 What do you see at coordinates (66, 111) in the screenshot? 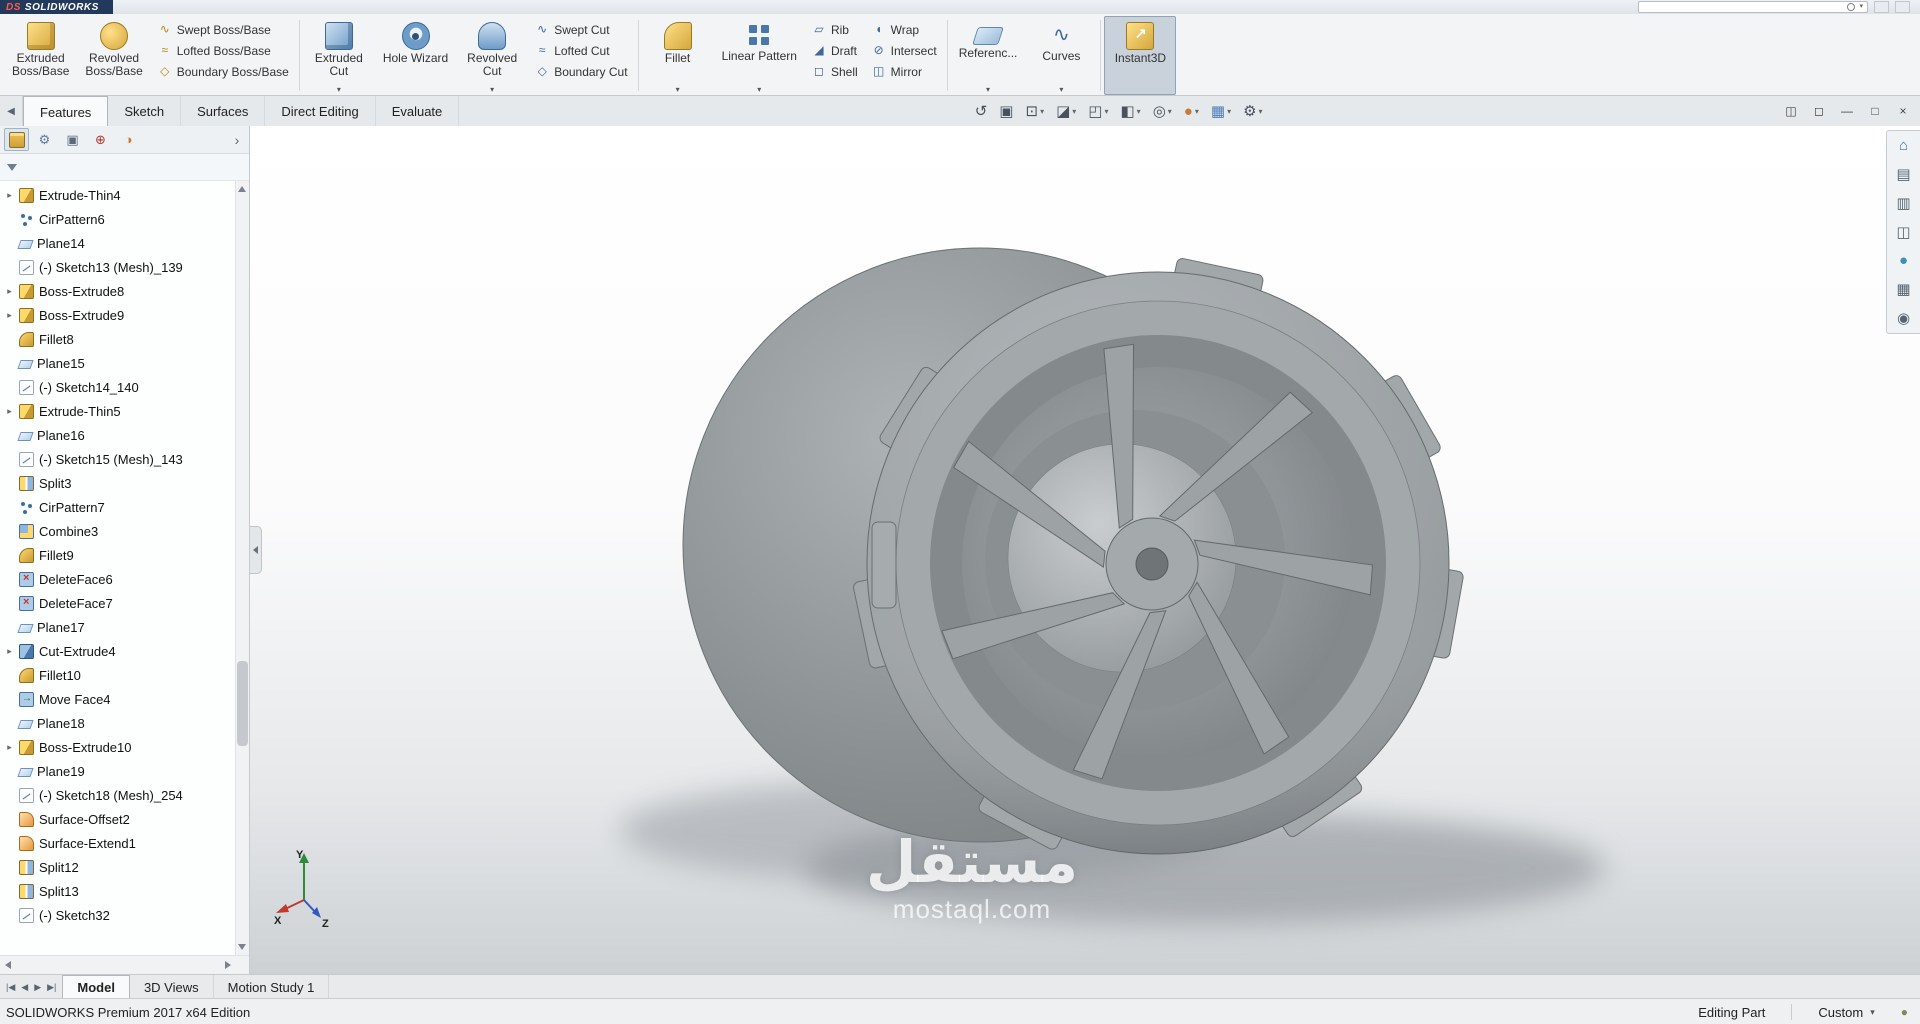
I see `tab-features: Features` at bounding box center [66, 111].